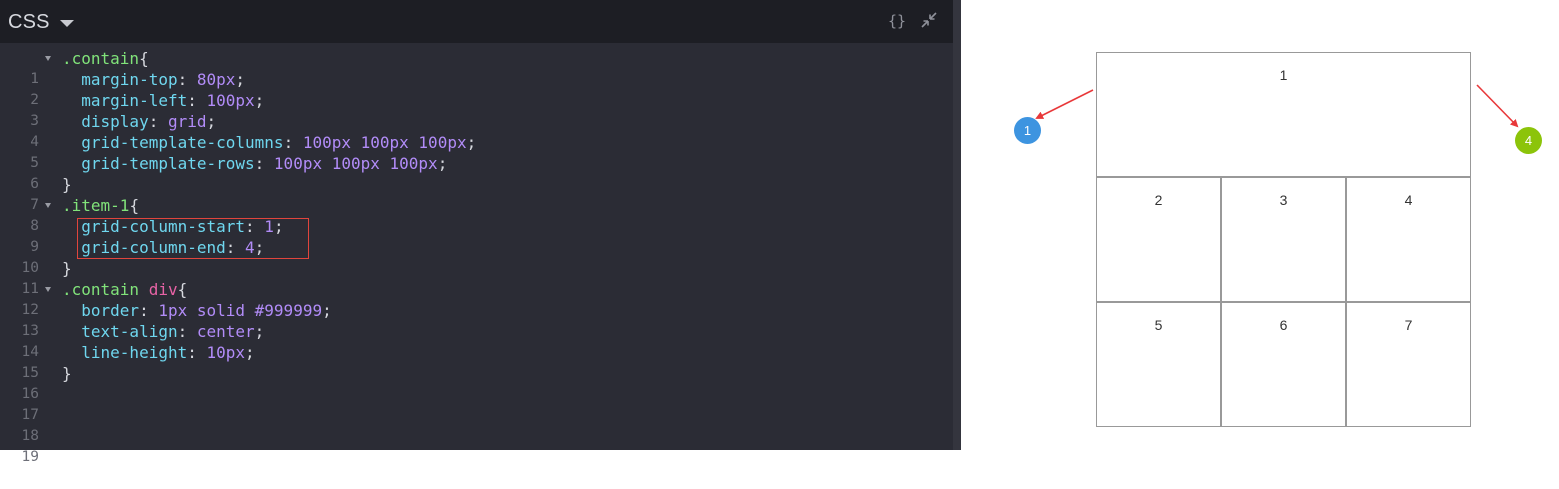  Describe the element at coordinates (29, 21) in the screenshot. I see `language-label: CSS` at that location.